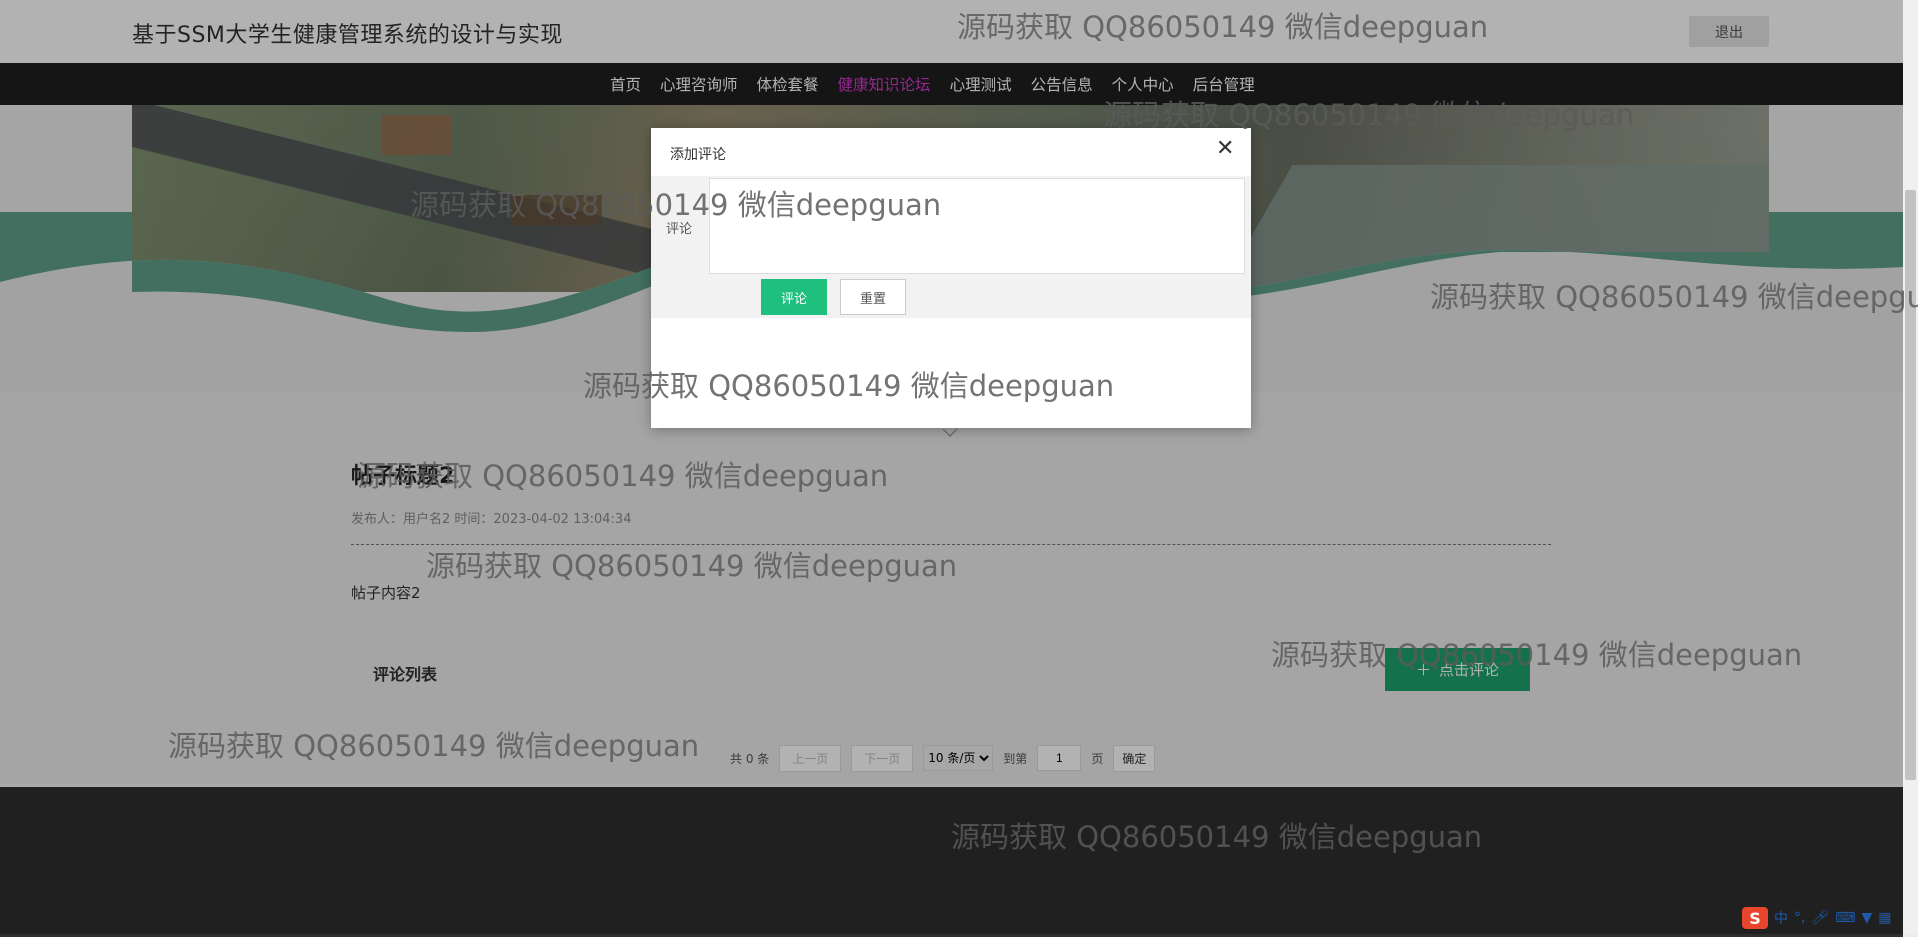  I want to click on dialog-title: 添加评论, so click(698, 155).